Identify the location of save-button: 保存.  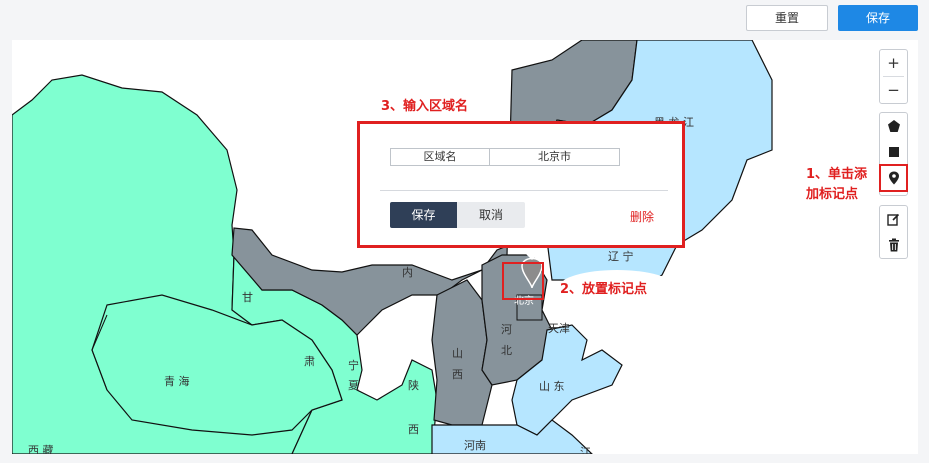
(878, 18).